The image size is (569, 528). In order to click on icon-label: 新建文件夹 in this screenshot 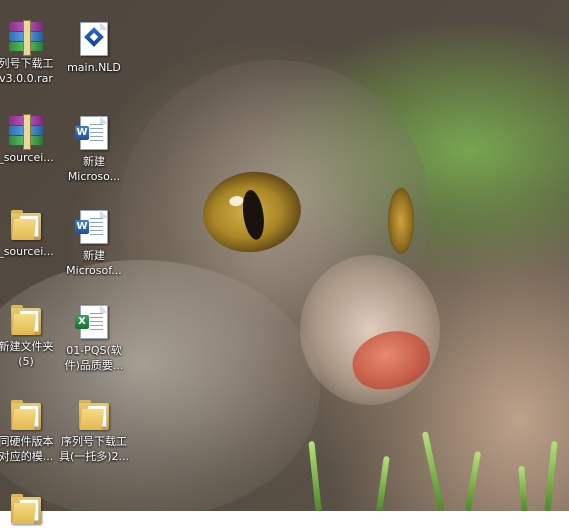, I will do `click(27, 346)`.